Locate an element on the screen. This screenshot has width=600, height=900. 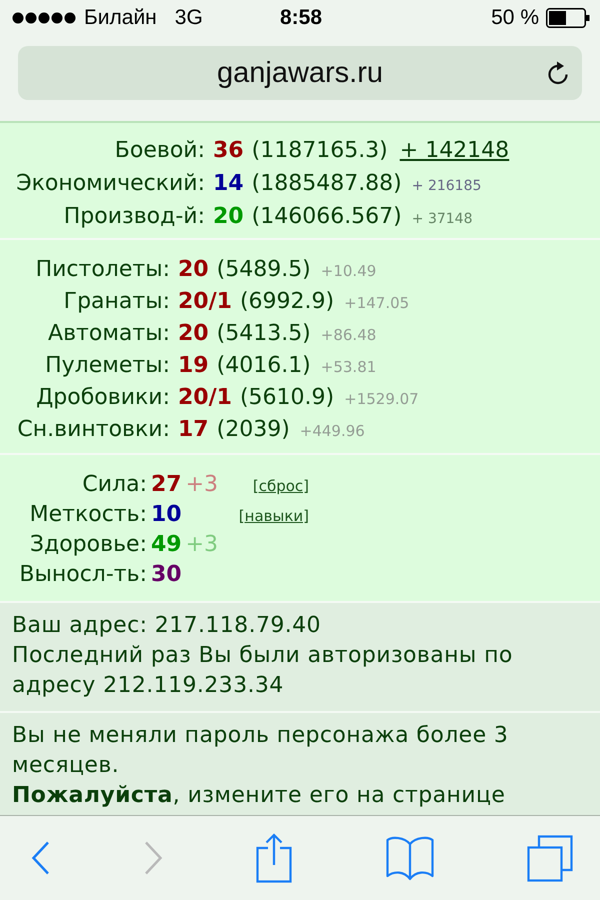
weapon-experience: (5489.5) is located at coordinates (263, 270).